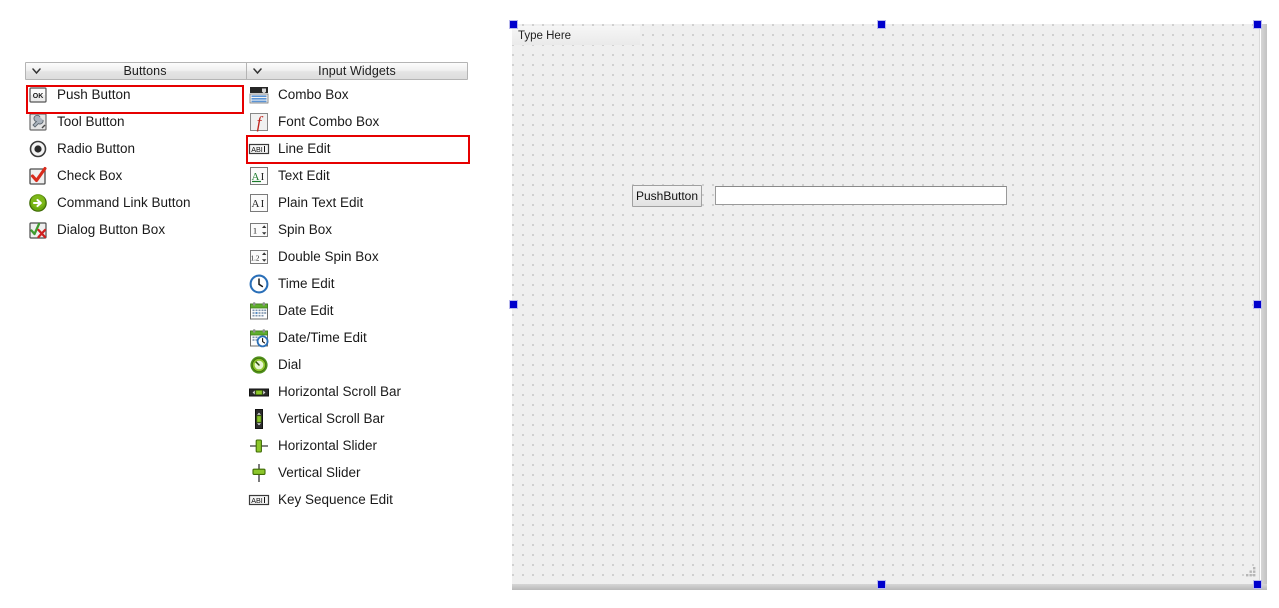 This screenshot has width=1279, height=608. I want to click on key-sequence-edit-icon: ABI, so click(259, 500).